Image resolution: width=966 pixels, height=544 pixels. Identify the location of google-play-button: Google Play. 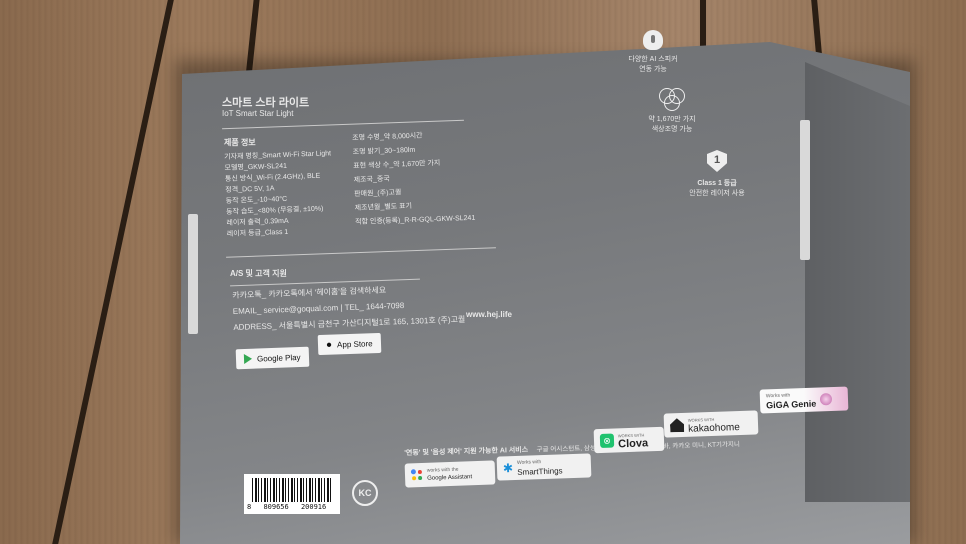
(272, 358).